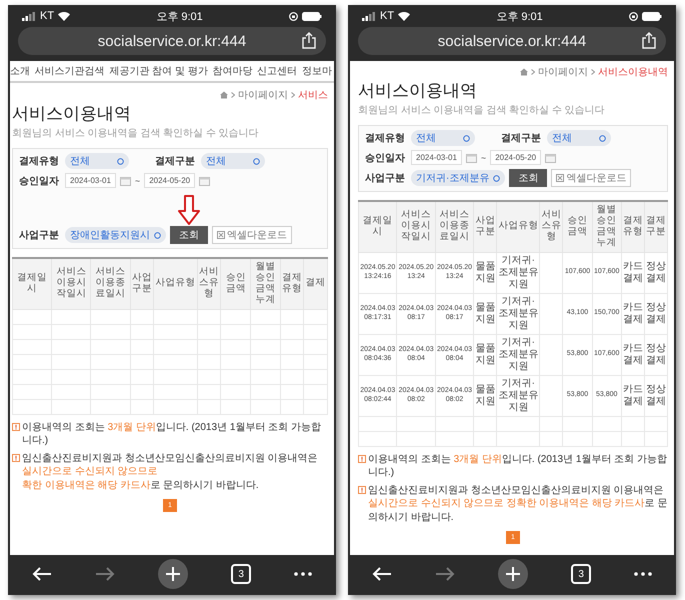 This screenshot has width=685, height=600. What do you see at coordinates (277, 71) in the screenshot?
I see `nav-link: 신고센터` at bounding box center [277, 71].